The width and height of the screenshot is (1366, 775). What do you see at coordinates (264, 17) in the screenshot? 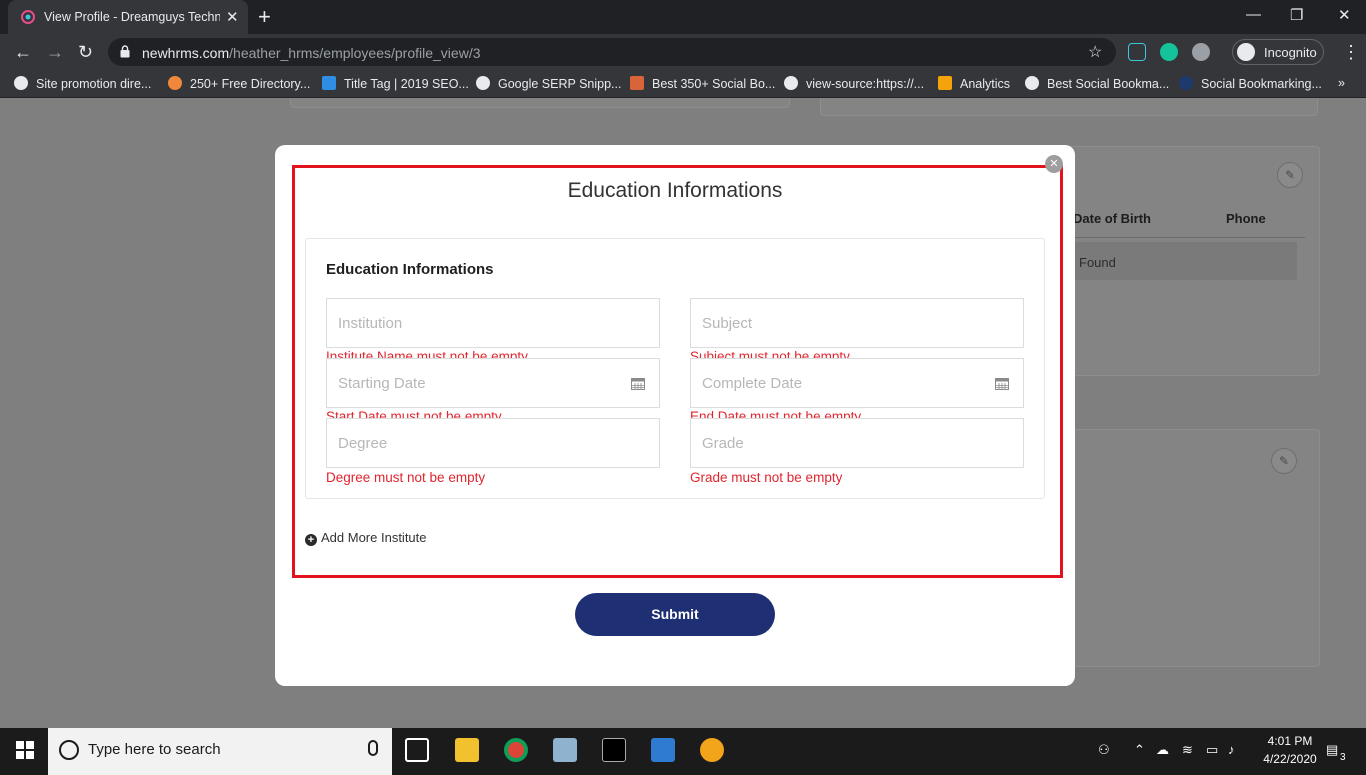
I see `new-tab-icon: +` at bounding box center [264, 17].